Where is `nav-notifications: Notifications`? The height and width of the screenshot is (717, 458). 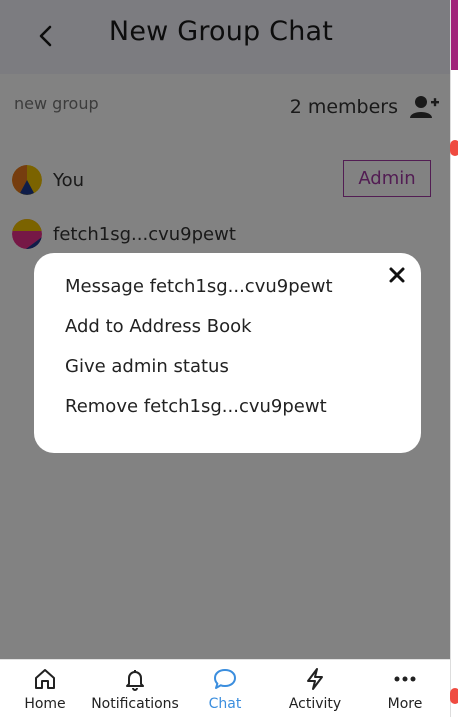 nav-notifications: Notifications is located at coordinates (135, 691).